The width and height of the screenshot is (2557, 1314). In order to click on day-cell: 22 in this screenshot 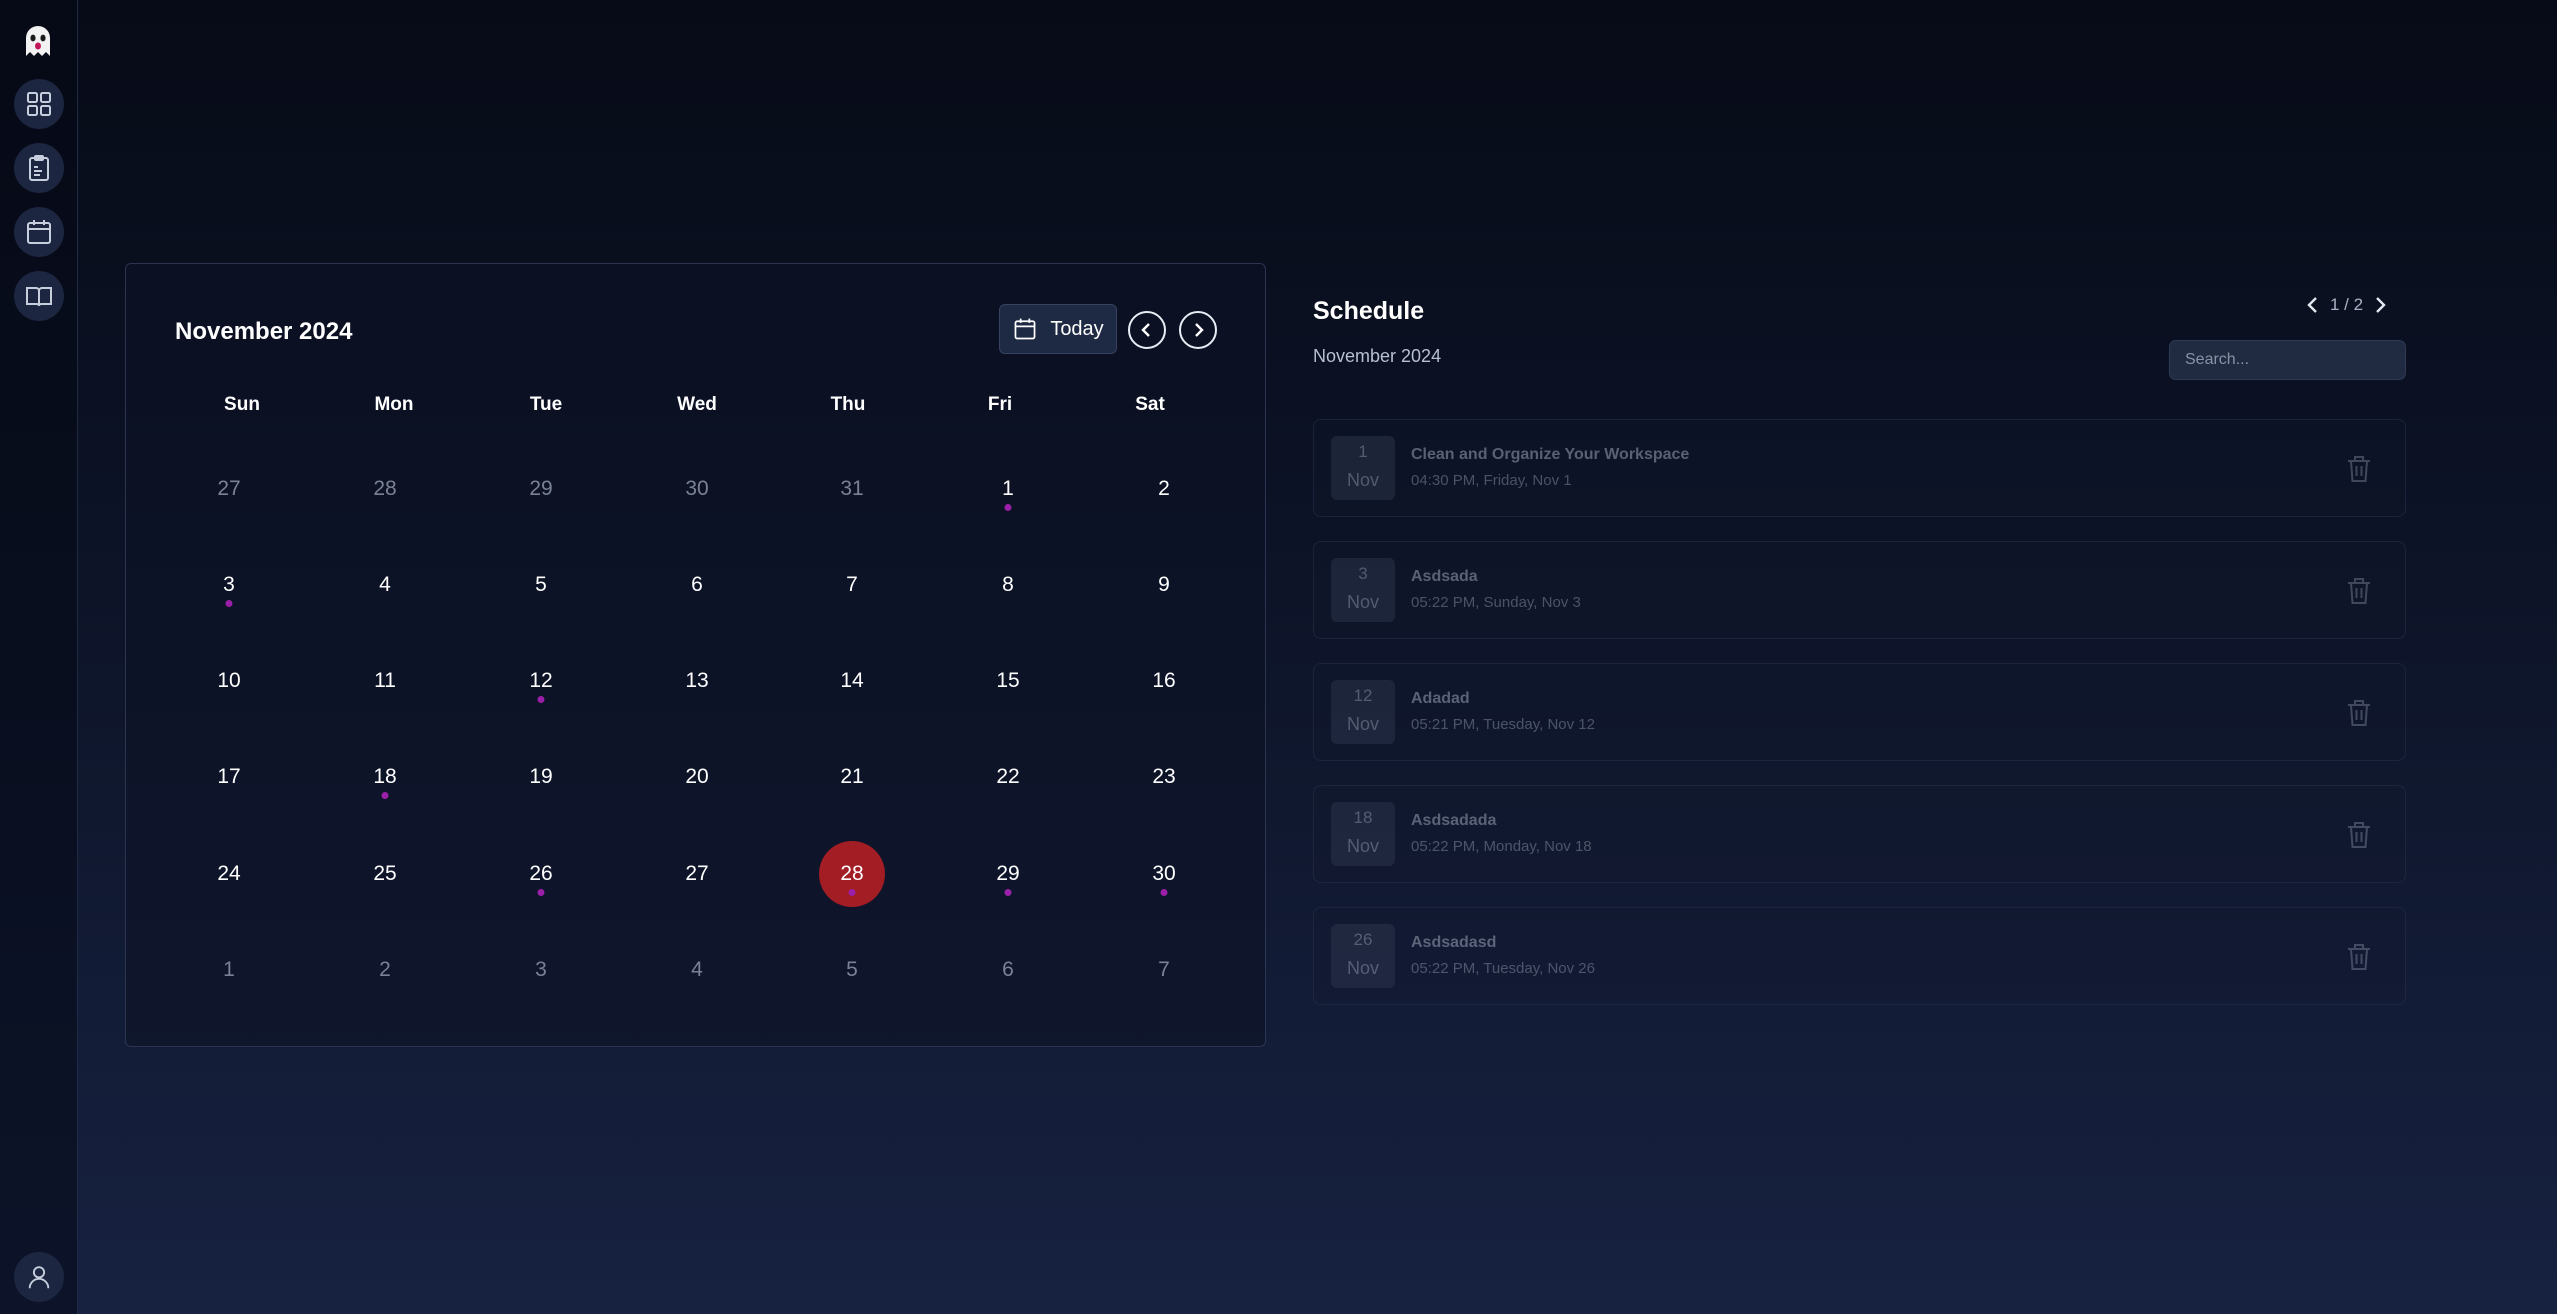, I will do `click(1008, 777)`.